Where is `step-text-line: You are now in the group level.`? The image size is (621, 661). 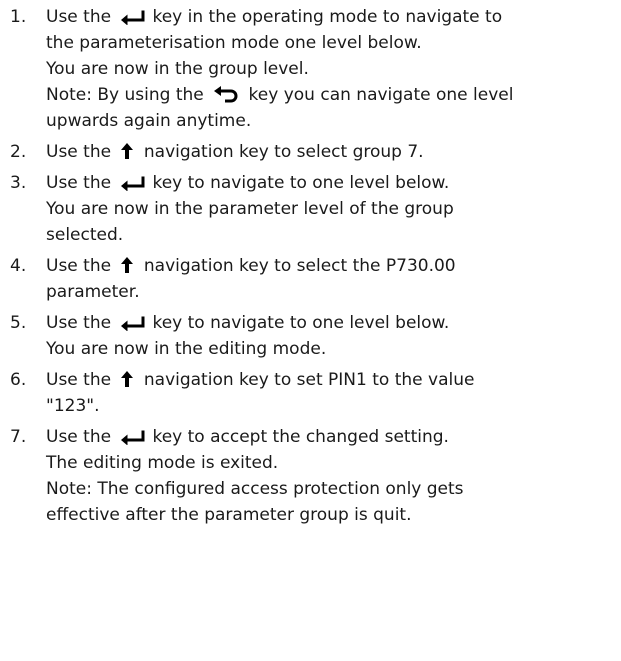 step-text-line: You are now in the group level. is located at coordinates (329, 69).